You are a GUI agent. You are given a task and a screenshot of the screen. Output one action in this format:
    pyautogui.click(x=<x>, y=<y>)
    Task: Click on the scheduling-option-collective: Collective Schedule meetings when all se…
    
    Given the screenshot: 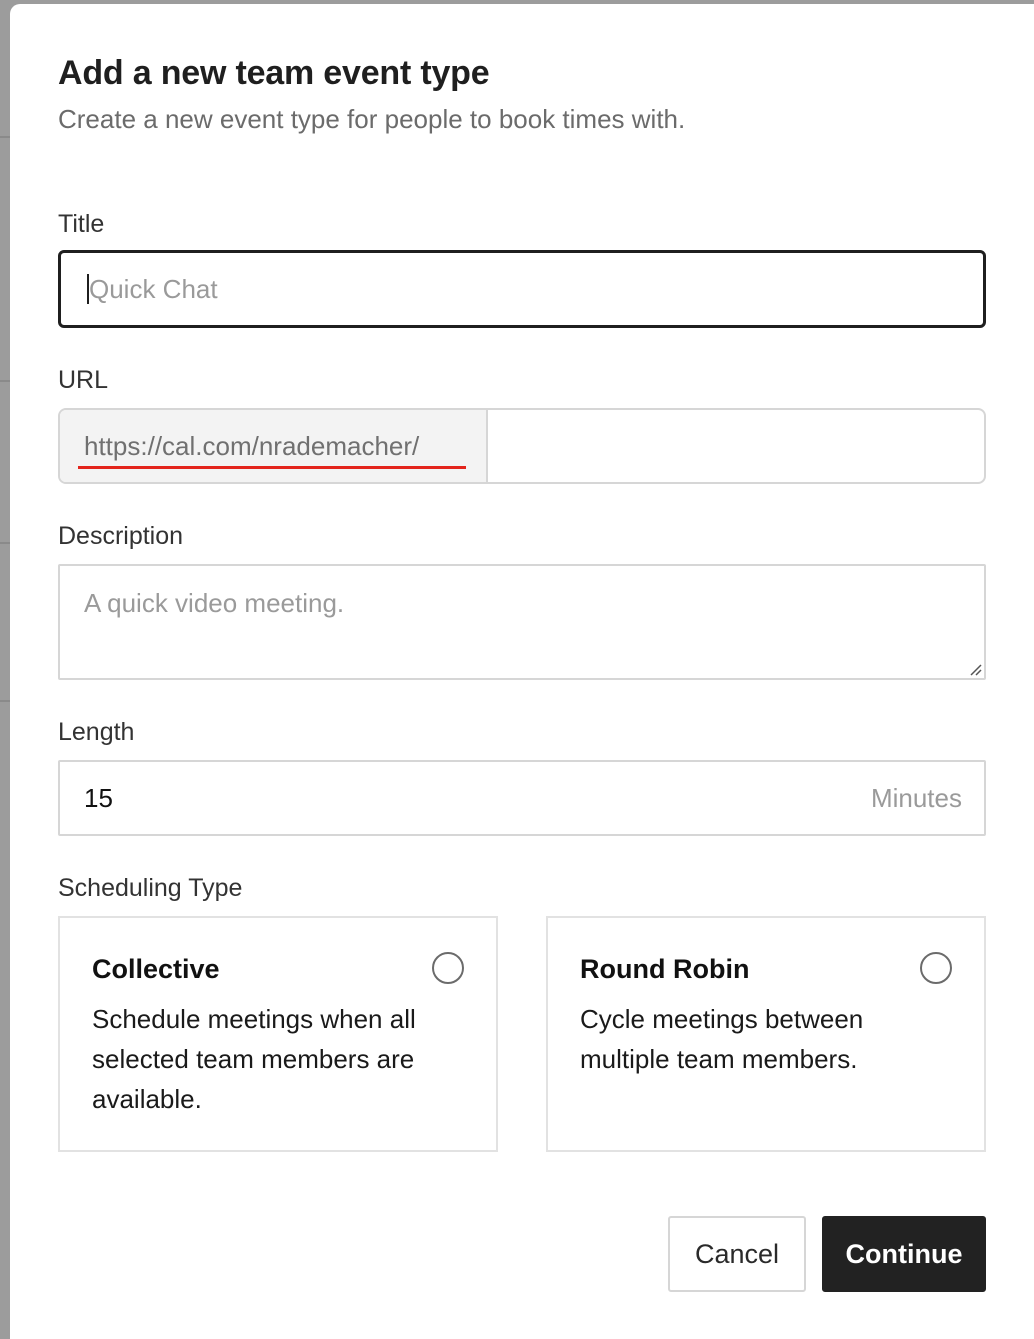 What is the action you would take?
    pyautogui.click(x=278, y=1034)
    